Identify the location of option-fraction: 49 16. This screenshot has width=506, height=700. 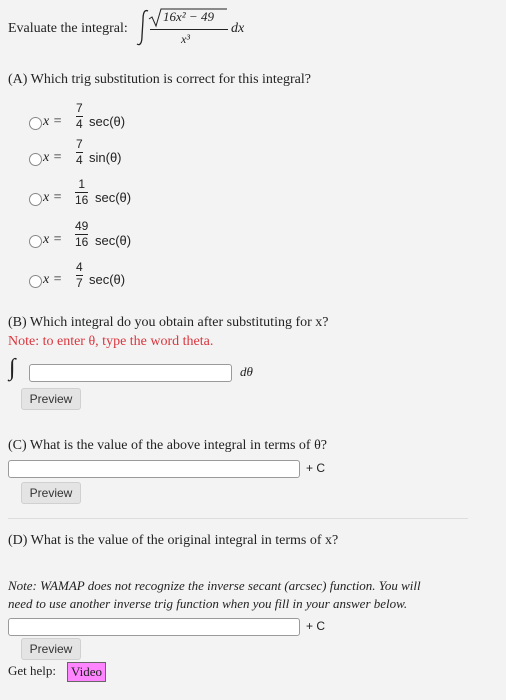
(82, 234).